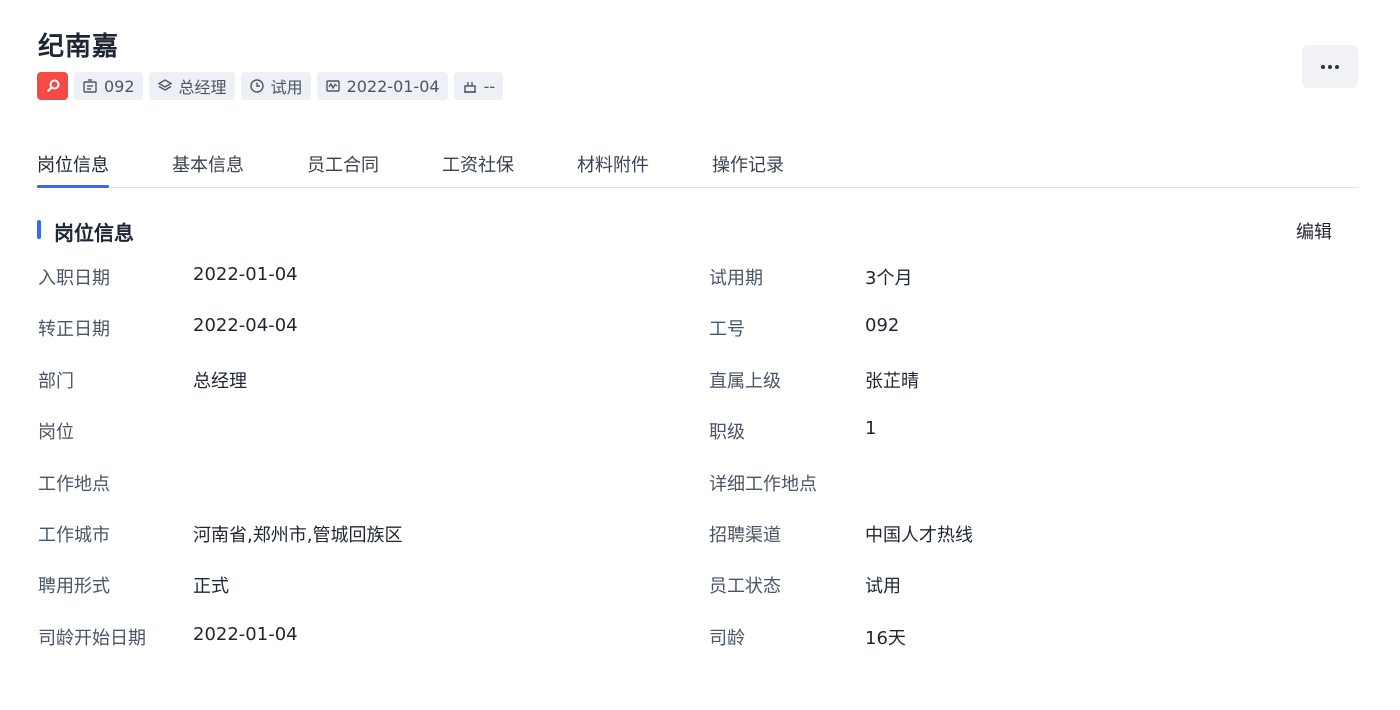 The width and height of the screenshot is (1400, 710). I want to click on field-label-hire-date: 入职日期, so click(74, 278).